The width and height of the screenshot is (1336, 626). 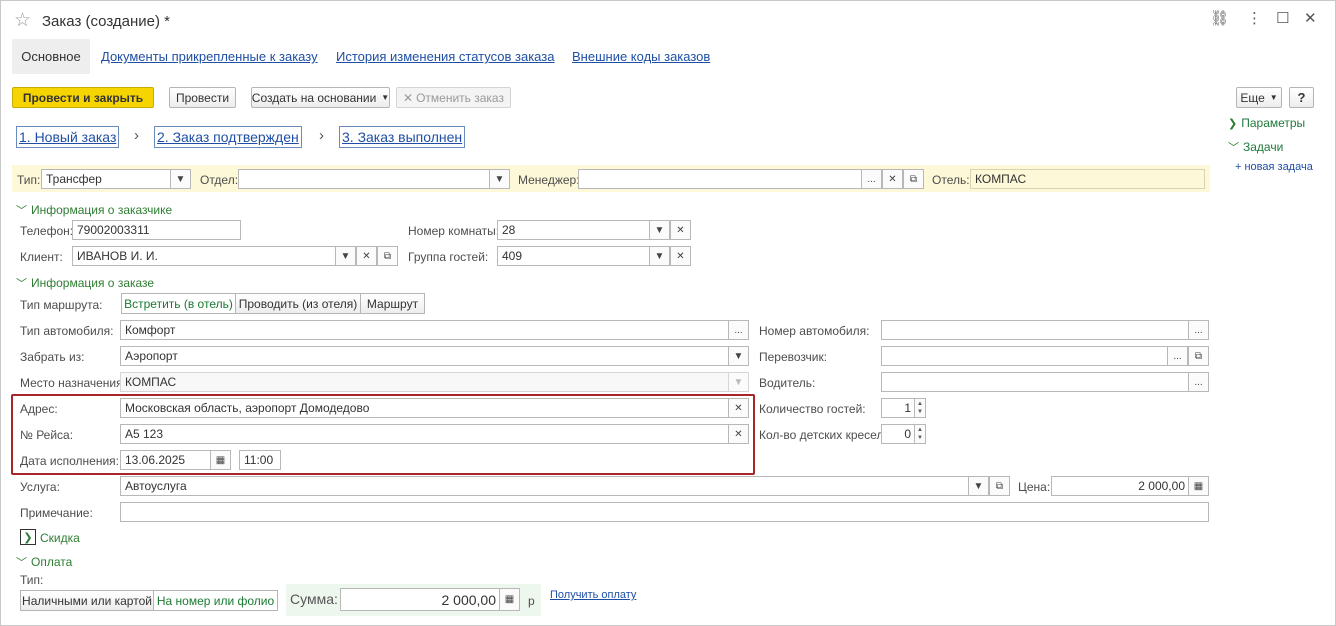 What do you see at coordinates (448, 257) in the screenshot?
I see `guest-group-label: Группа гостей:` at bounding box center [448, 257].